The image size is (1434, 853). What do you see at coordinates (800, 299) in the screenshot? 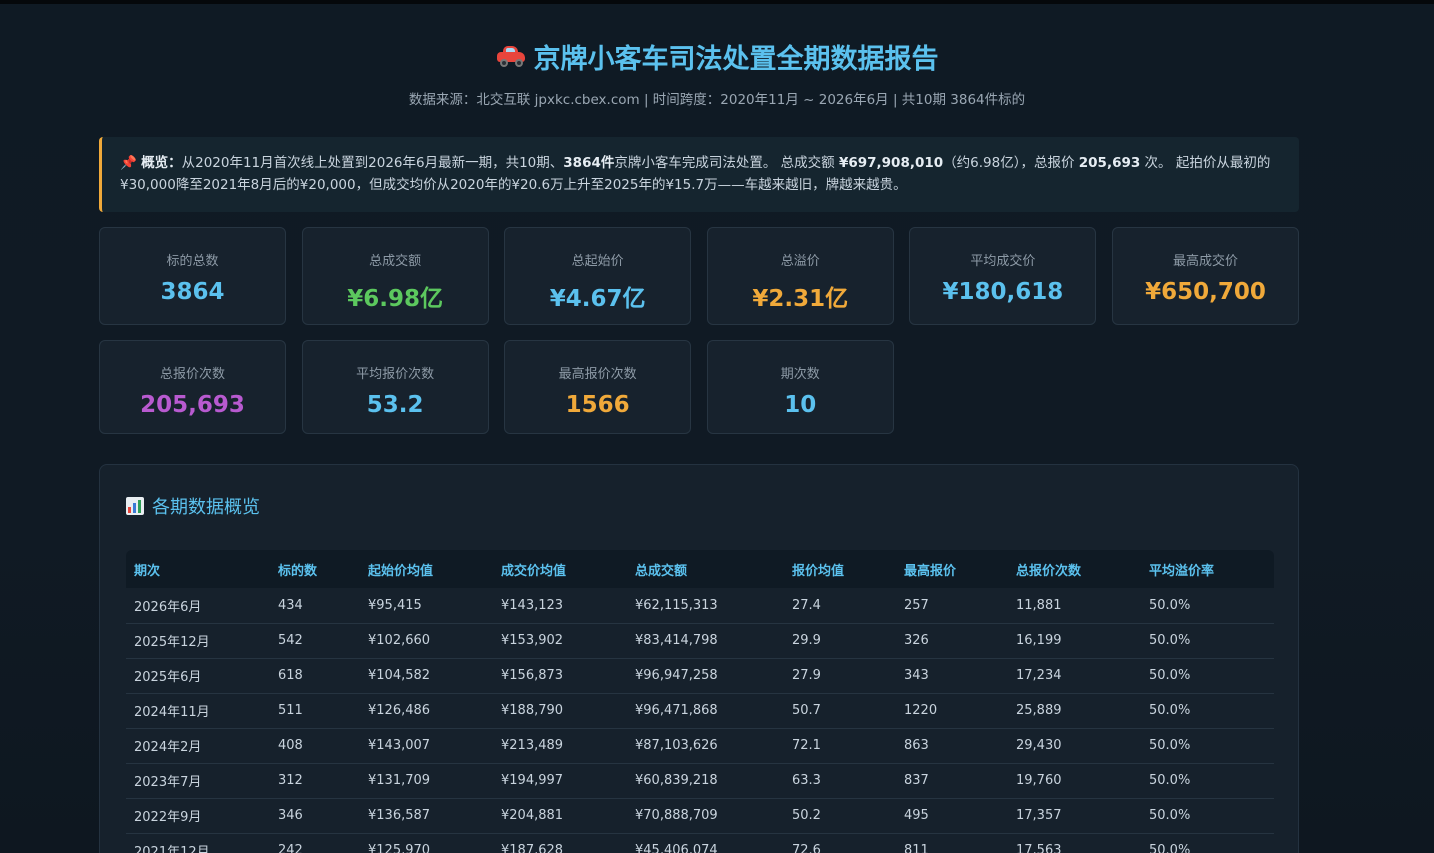
I see `stat-card-value: ¥2.31亿` at bounding box center [800, 299].